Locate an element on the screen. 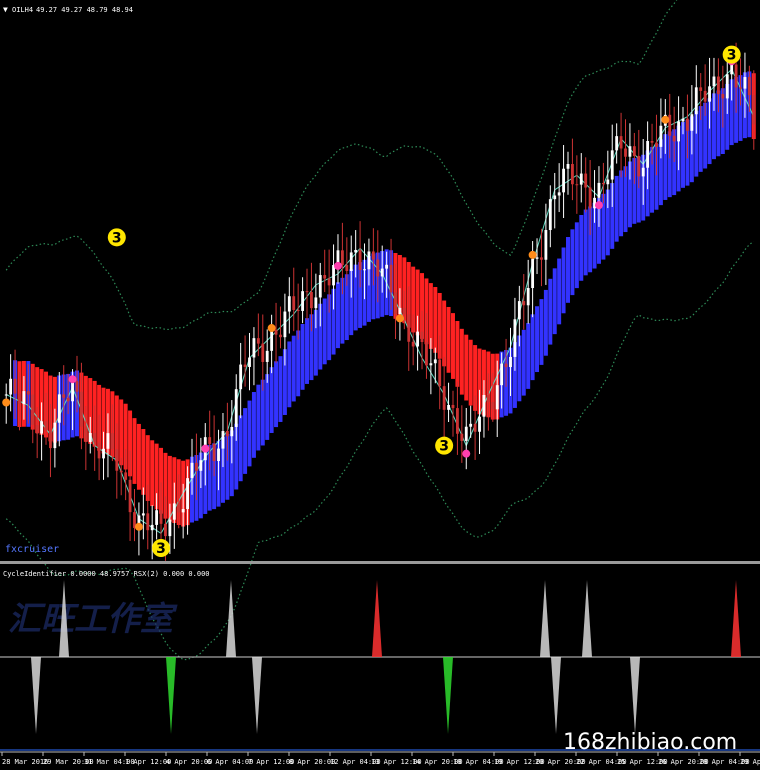 The image size is (760, 770). x-tick-label: 7 Apr 12:00 is located at coordinates (271, 762).